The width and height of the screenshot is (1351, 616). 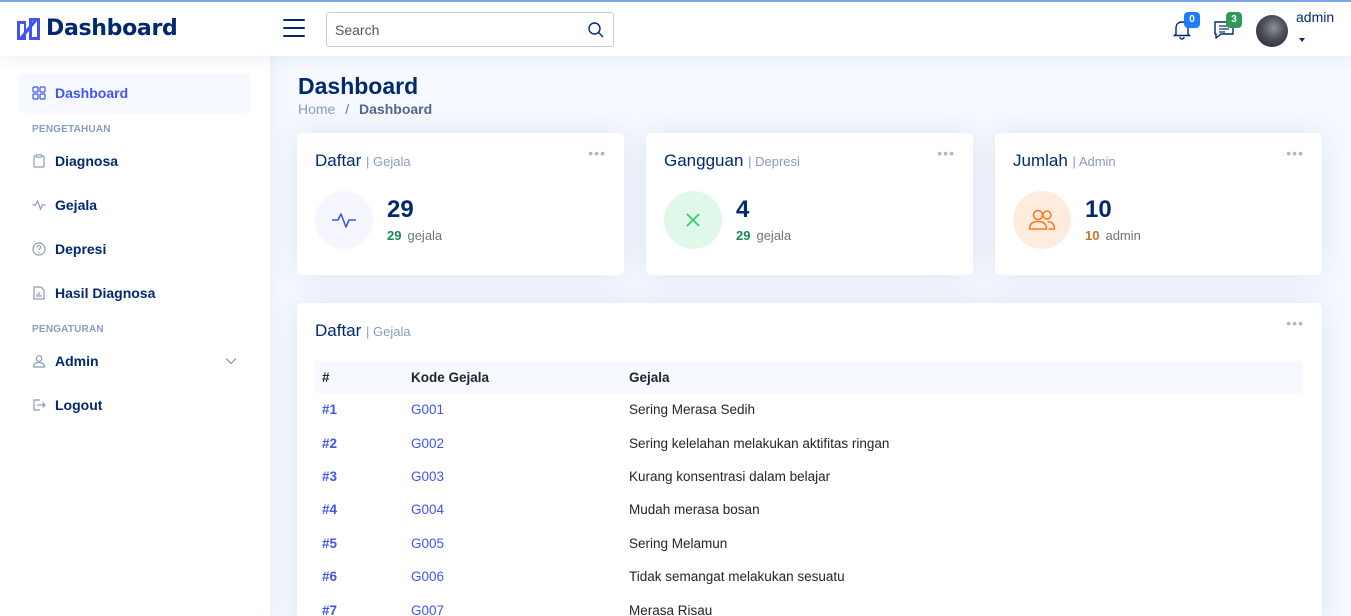 I want to click on sidebar-item-dashboard: Dashboard, so click(x=135, y=93).